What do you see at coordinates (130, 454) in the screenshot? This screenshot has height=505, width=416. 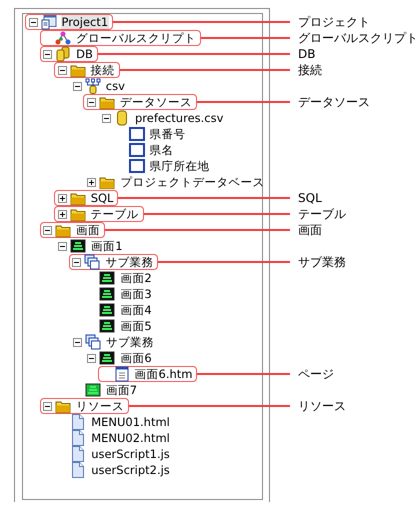 I see `tree-item: userScript1.js` at bounding box center [130, 454].